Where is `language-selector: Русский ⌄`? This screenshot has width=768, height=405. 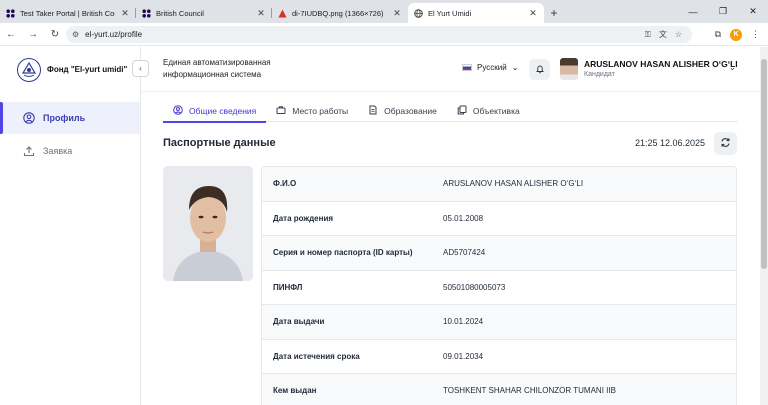 language-selector: Русский ⌄ is located at coordinates (490, 67).